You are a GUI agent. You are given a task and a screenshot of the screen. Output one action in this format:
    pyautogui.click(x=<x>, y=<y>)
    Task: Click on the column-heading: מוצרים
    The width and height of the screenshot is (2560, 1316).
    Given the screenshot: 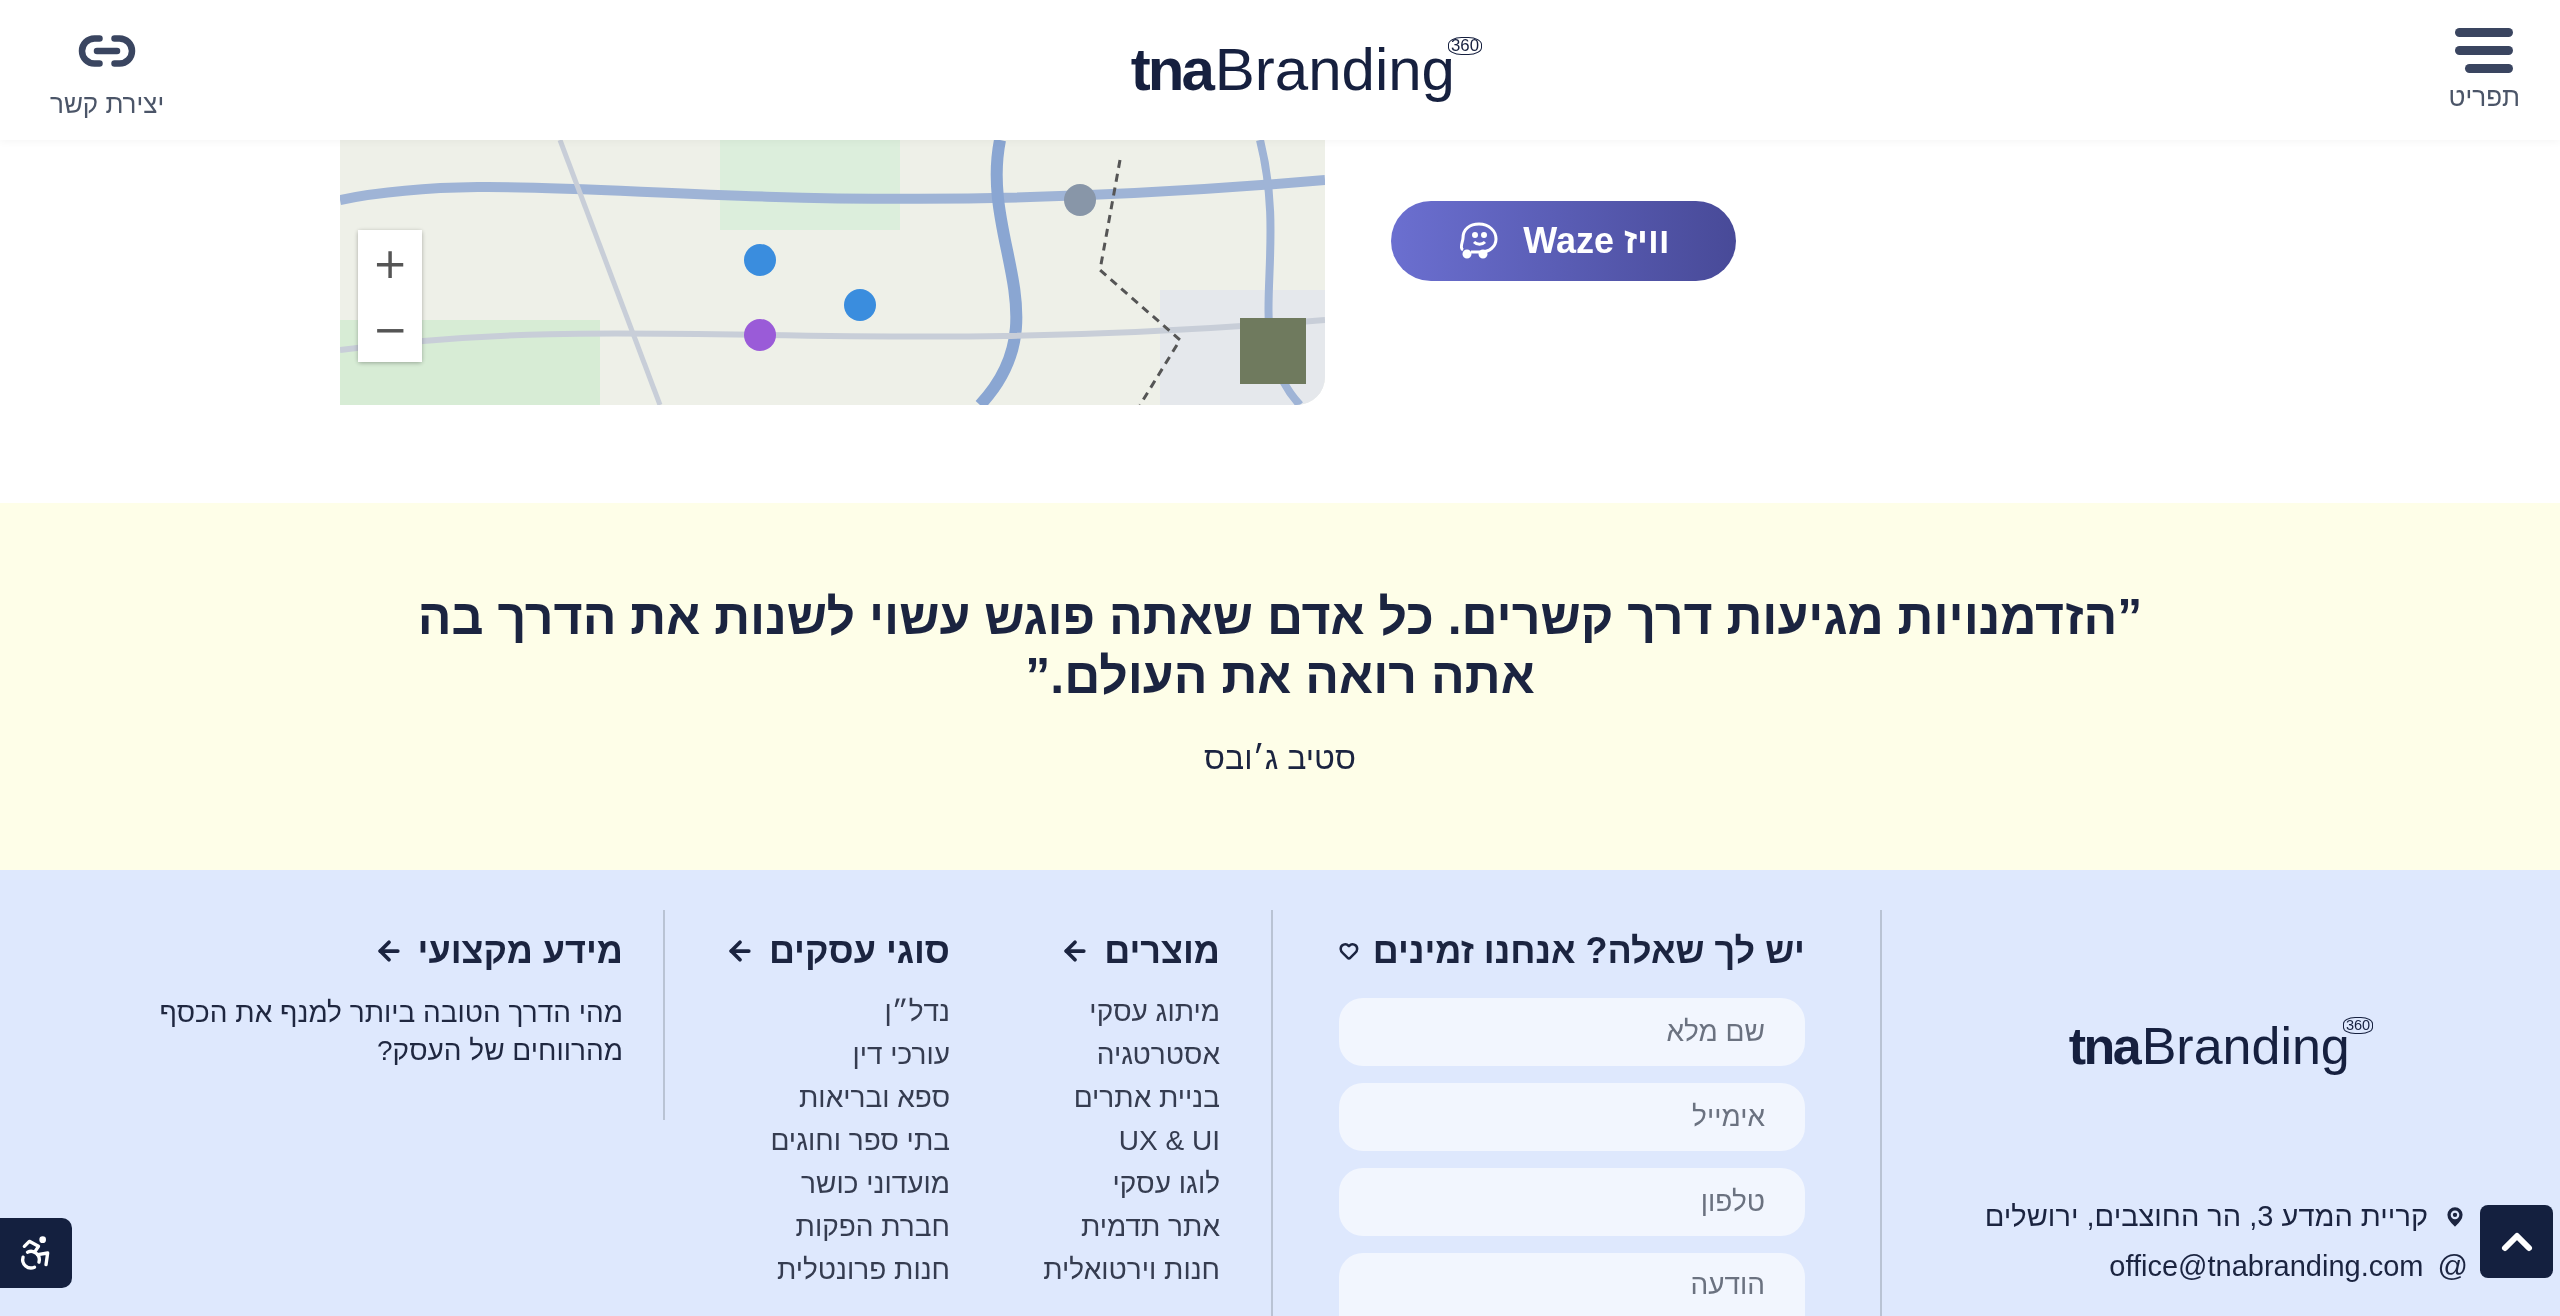 What is the action you would take?
    pyautogui.click(x=1162, y=951)
    